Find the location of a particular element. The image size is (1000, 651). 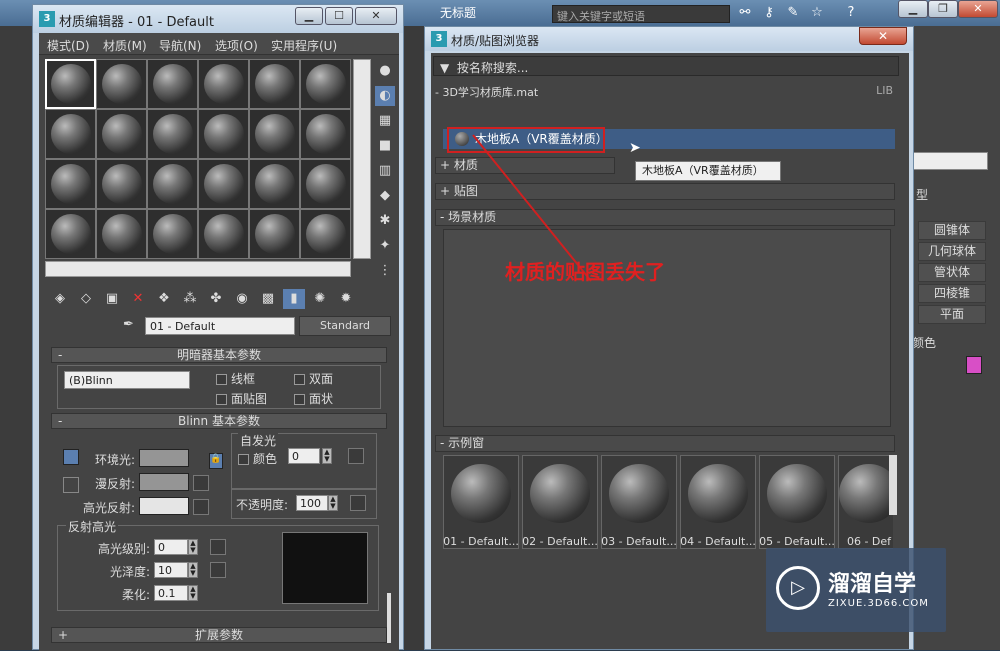

material-type-button: Standard is located at coordinates (345, 326).